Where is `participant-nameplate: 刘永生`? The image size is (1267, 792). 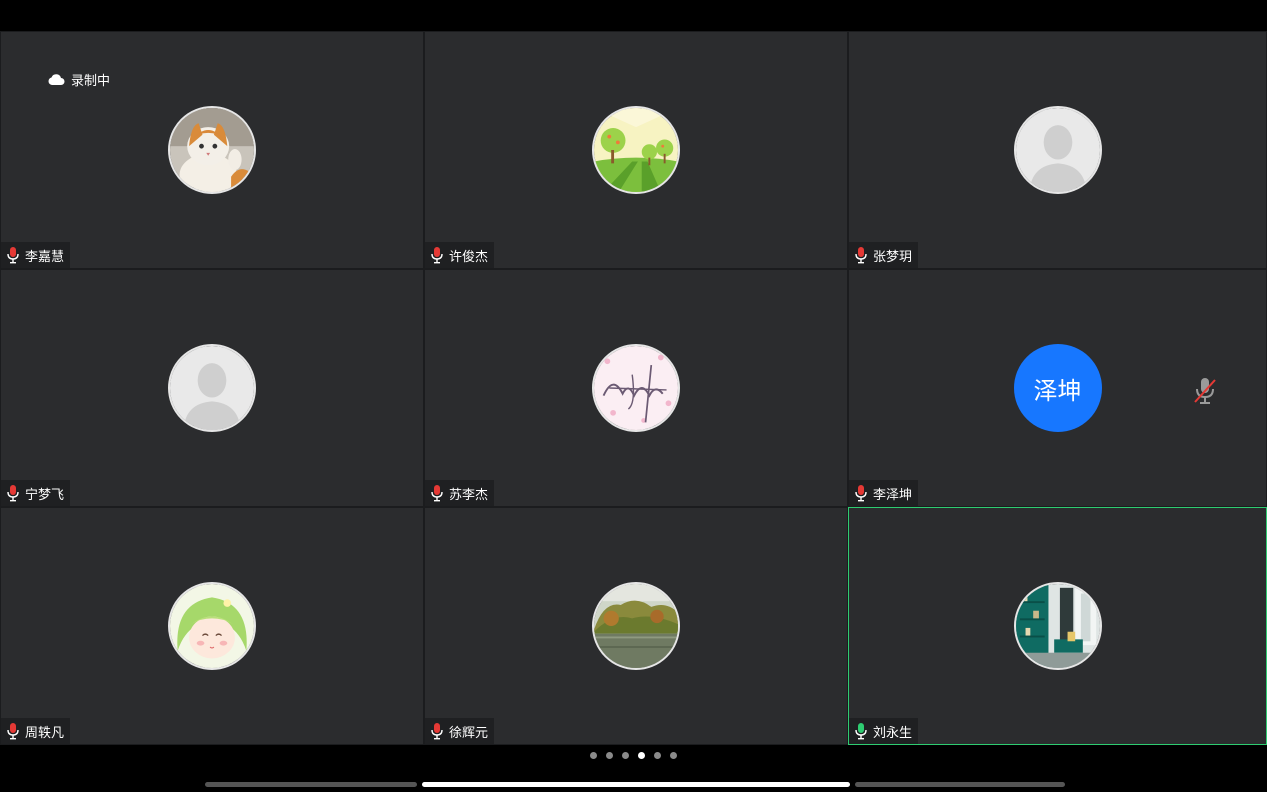 participant-nameplate: 刘永生 is located at coordinates (884, 731).